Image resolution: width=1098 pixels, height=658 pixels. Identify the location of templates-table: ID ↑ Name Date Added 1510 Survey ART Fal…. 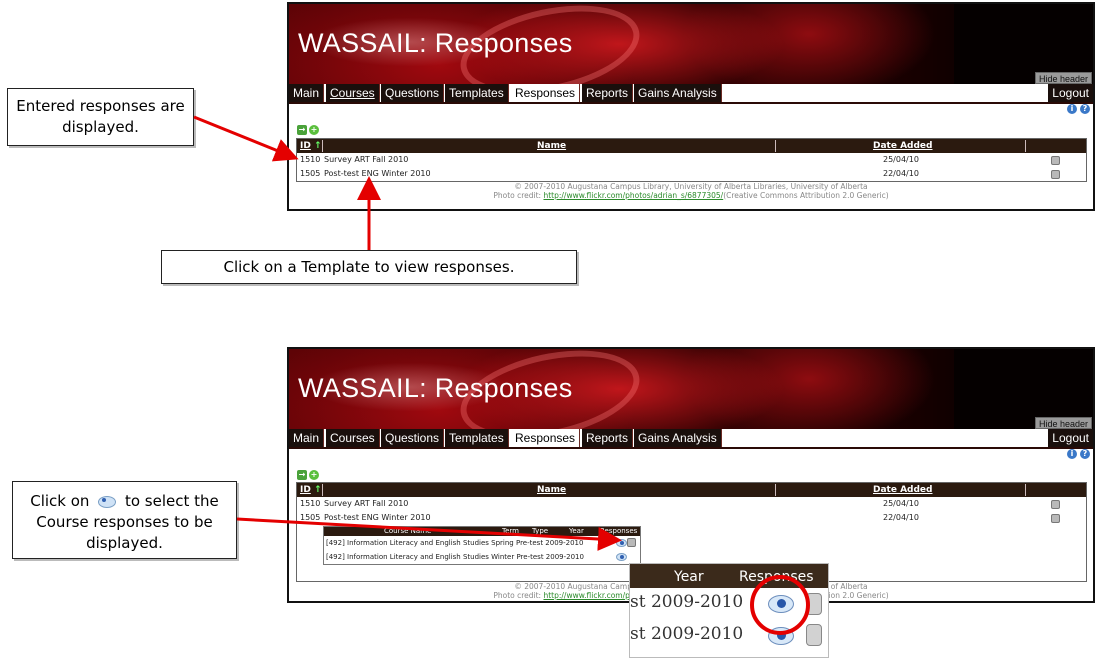
(691, 160).